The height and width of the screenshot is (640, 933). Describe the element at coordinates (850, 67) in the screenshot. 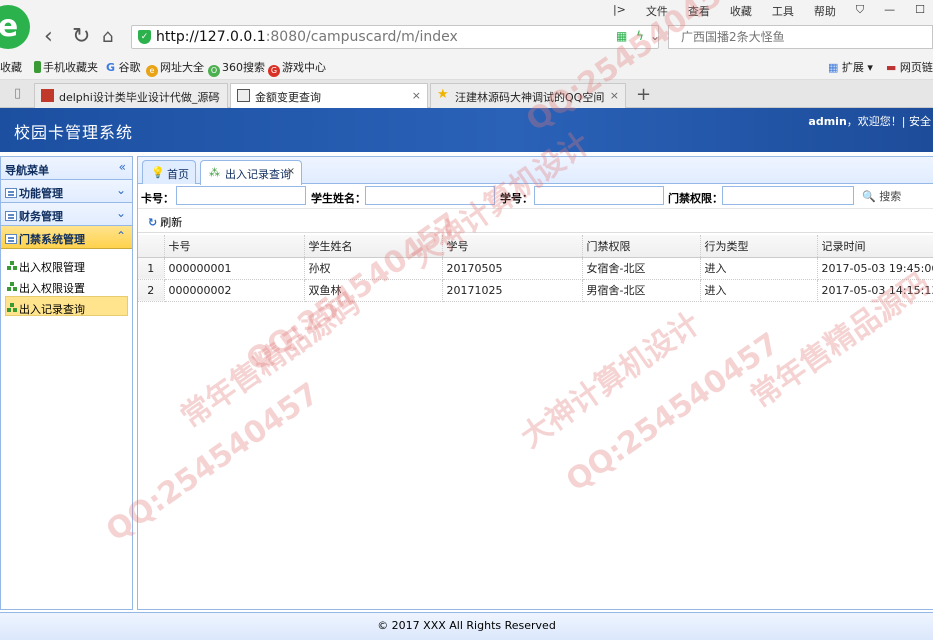

I see `bookmark-extensions: ▦ 扩展 ▾` at that location.